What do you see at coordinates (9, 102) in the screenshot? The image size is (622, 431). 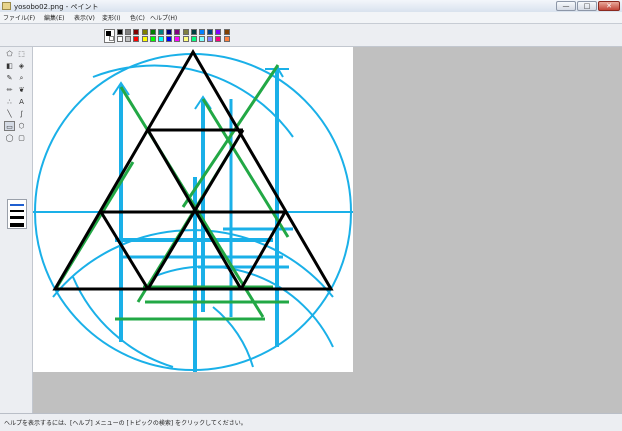 I see `airbrush-icon: ∴` at bounding box center [9, 102].